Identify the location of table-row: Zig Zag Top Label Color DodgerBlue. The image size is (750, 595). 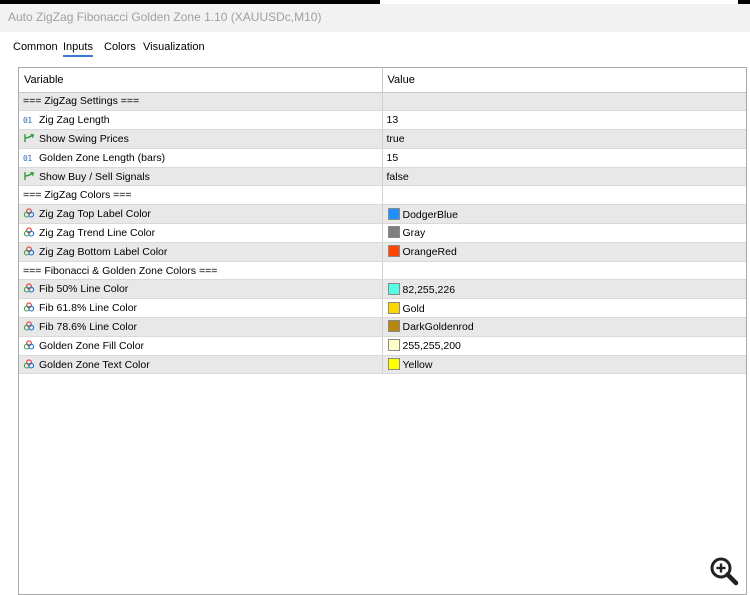
(382, 214).